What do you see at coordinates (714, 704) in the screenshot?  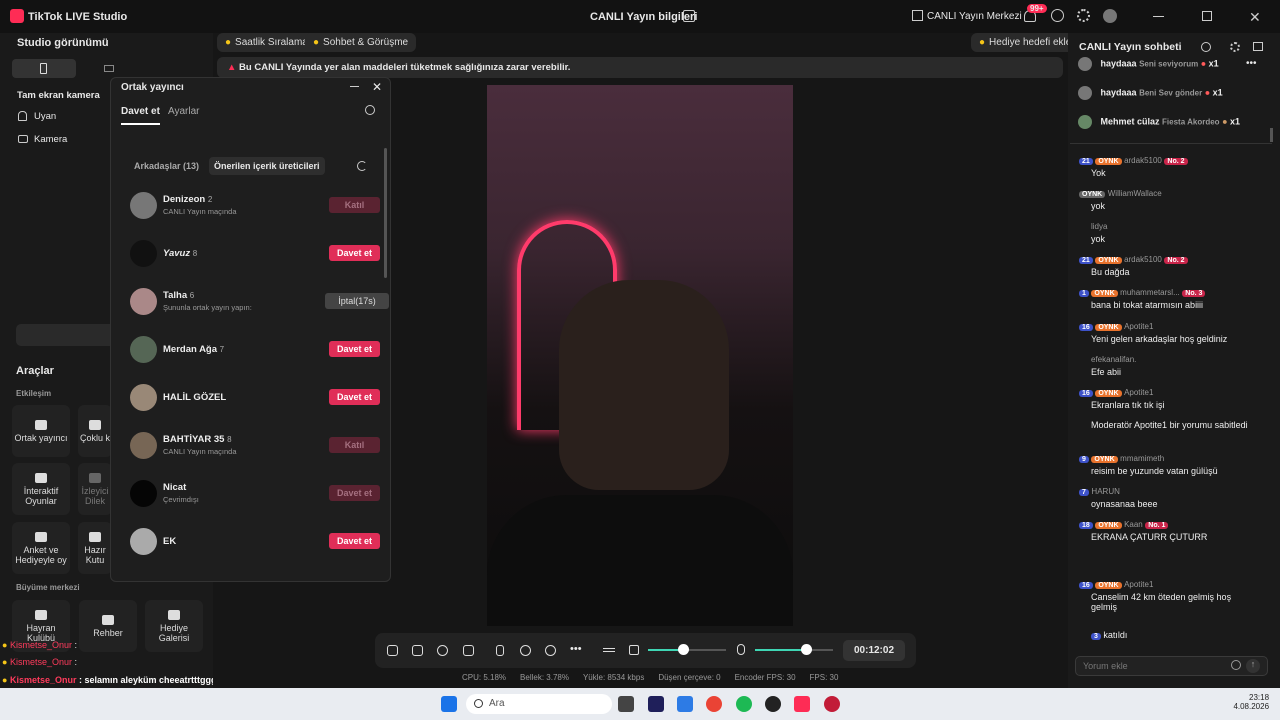 I see `chrome-icon` at bounding box center [714, 704].